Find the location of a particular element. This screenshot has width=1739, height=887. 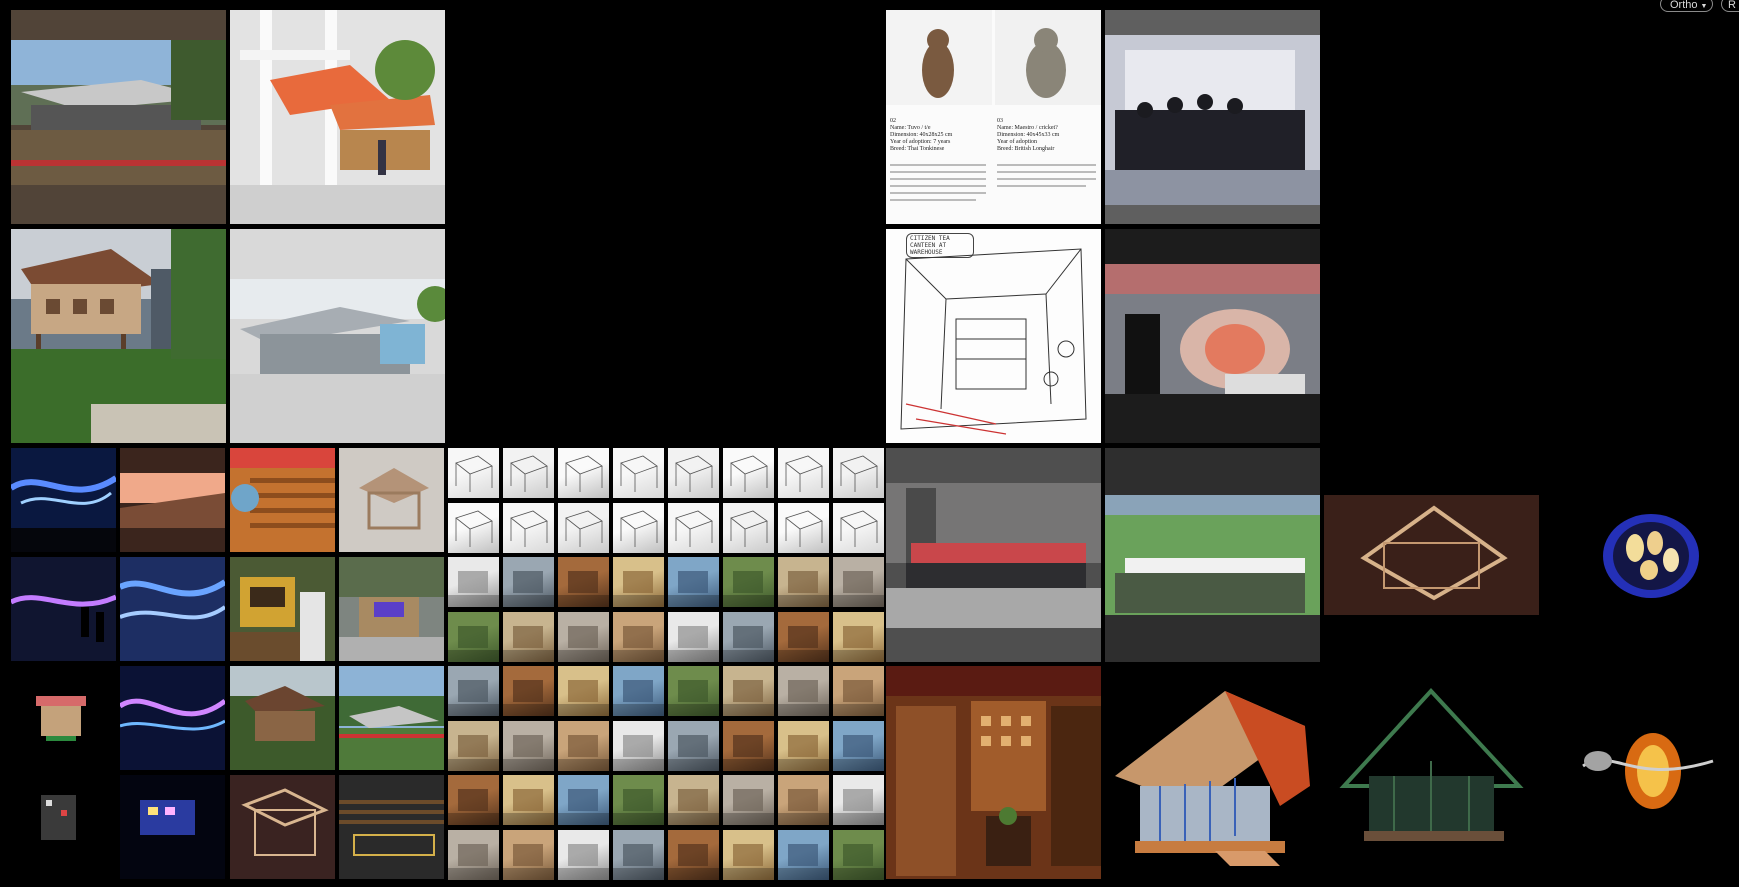

render-tile-gable-house-green is located at coordinates (1431, 772).